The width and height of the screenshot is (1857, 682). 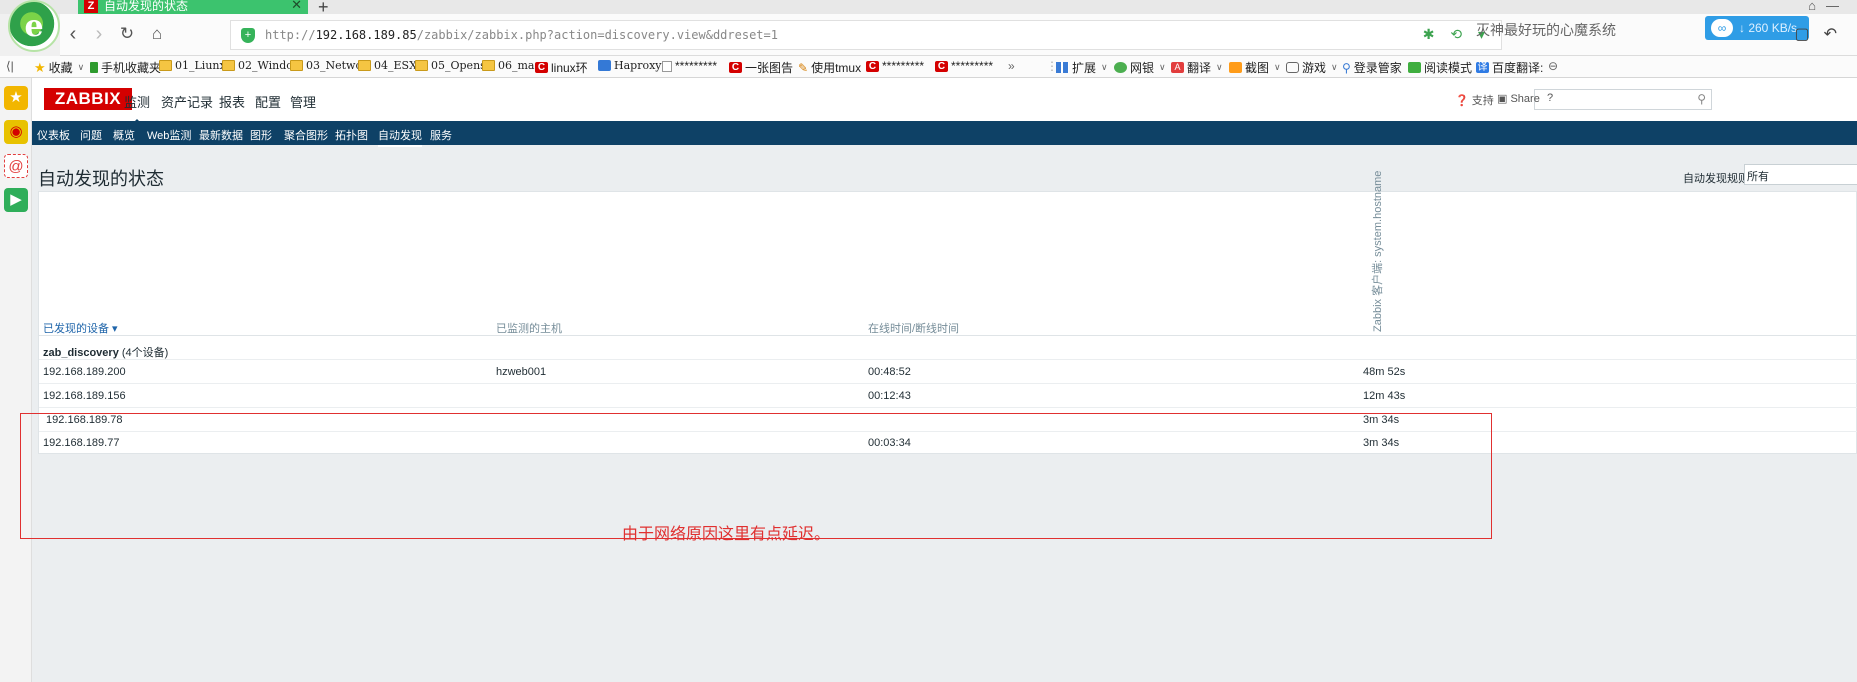 What do you see at coordinates (268, 101) in the screenshot?
I see `menu-configuration: 配置` at bounding box center [268, 101].